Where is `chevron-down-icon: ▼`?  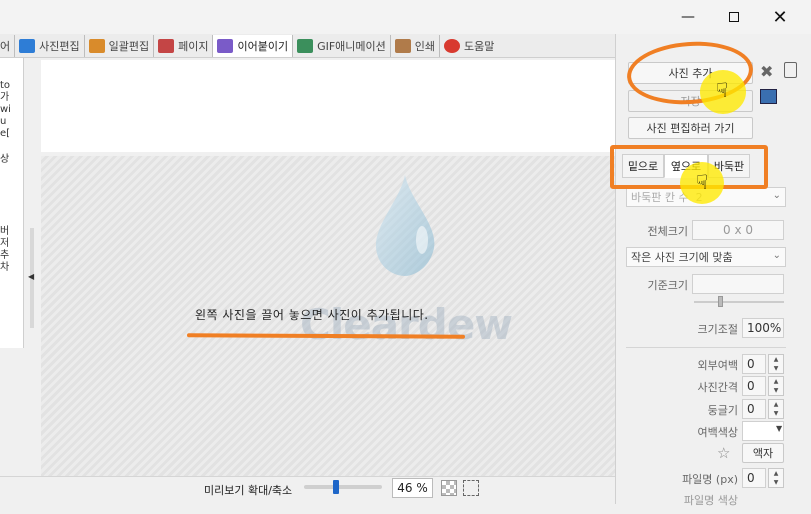 chevron-down-icon: ▼ is located at coordinates (779, 428).